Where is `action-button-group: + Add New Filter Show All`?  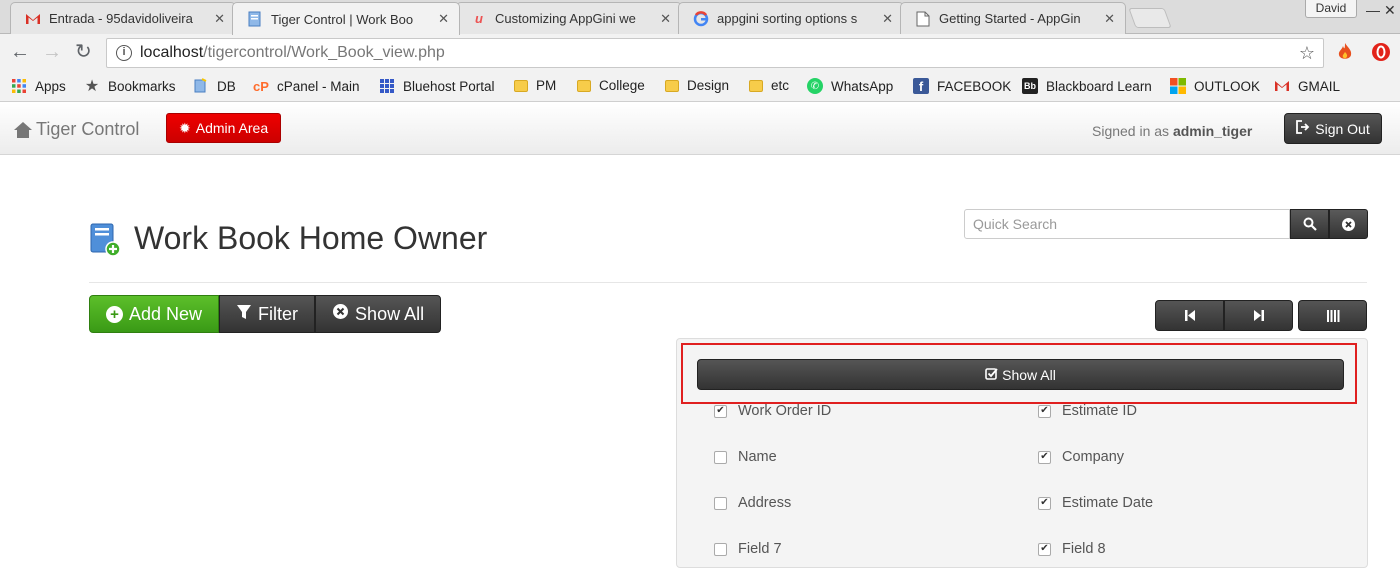
action-button-group: + Add New Filter Show All is located at coordinates (265, 314).